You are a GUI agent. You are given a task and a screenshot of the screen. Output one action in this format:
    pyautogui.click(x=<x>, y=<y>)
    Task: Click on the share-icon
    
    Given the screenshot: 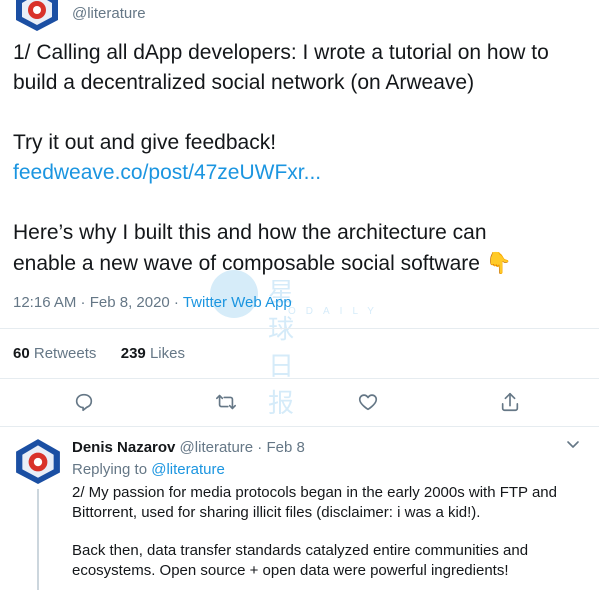 What is the action you would take?
    pyautogui.click(x=511, y=403)
    